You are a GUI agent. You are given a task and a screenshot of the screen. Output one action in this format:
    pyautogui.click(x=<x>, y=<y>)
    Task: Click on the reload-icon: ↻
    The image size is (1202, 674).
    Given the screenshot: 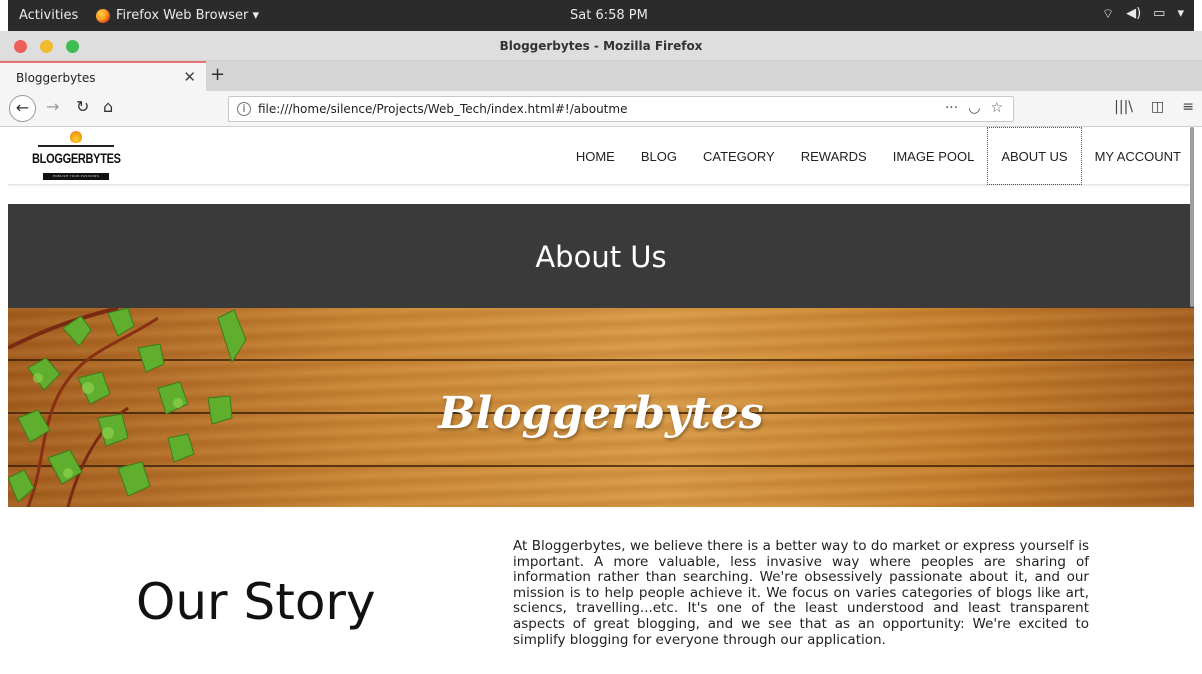 What is the action you would take?
    pyautogui.click(x=82, y=106)
    